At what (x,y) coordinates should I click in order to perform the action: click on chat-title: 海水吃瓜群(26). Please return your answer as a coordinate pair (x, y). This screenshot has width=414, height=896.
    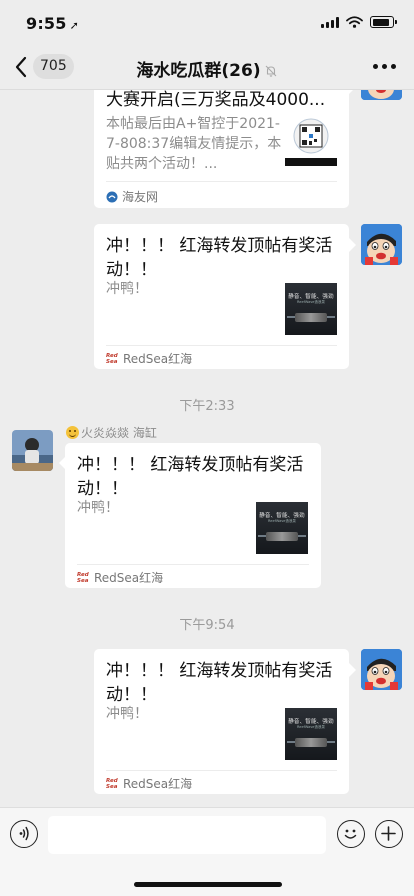
    Looking at the image, I should click on (207, 68).